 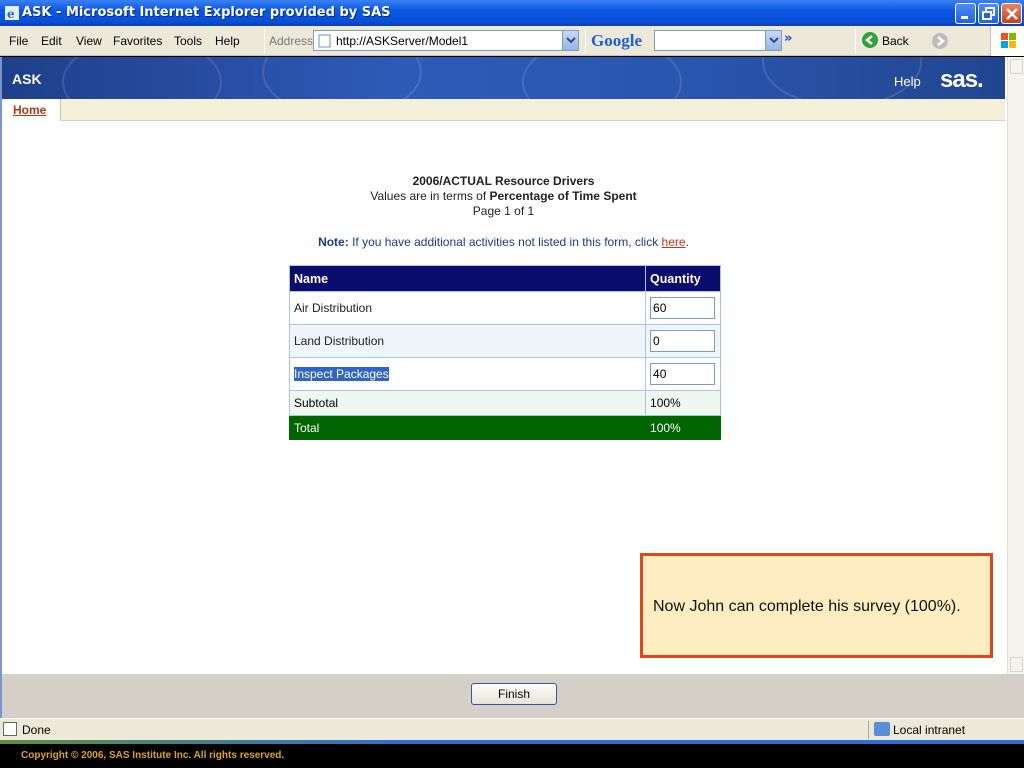 What do you see at coordinates (467, 341) in the screenshot?
I see `row-name: Land Distribution` at bounding box center [467, 341].